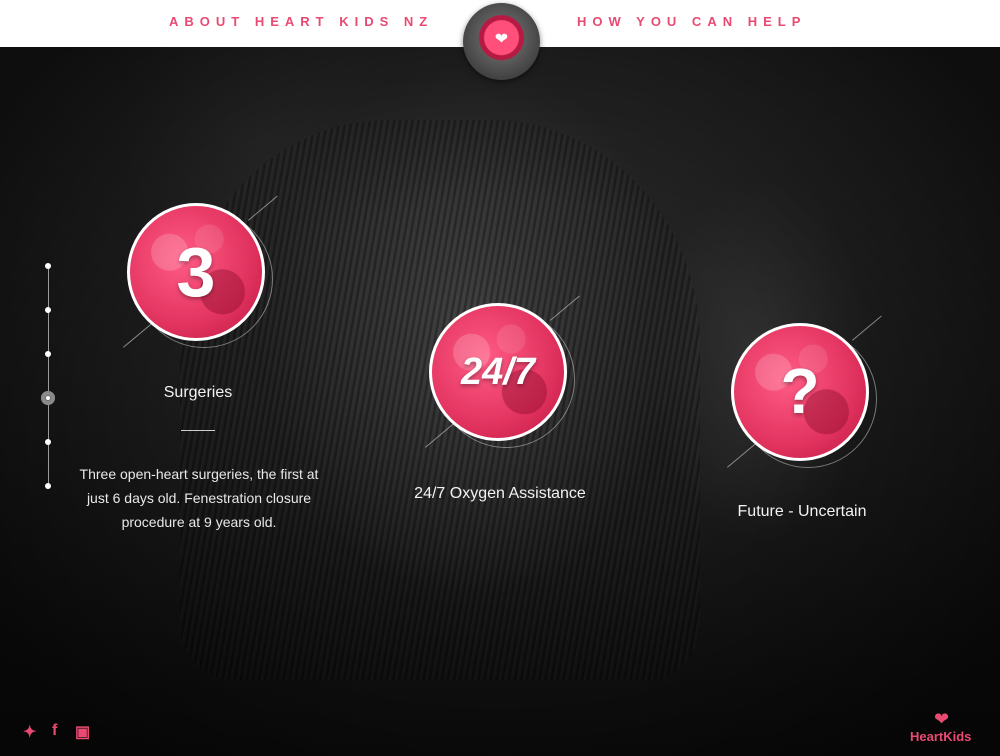 This screenshot has width=1000, height=756. I want to click on stat-surgeries-value: 3, so click(196, 272).